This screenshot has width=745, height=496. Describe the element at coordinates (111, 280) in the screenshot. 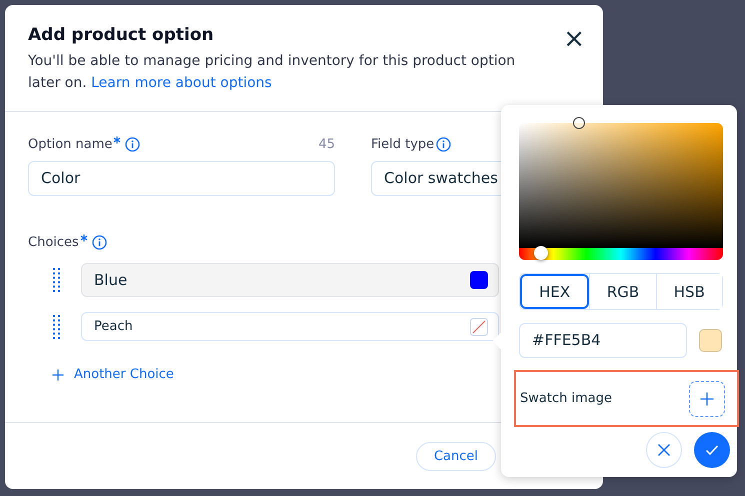

I see `choice-name: Blue` at that location.